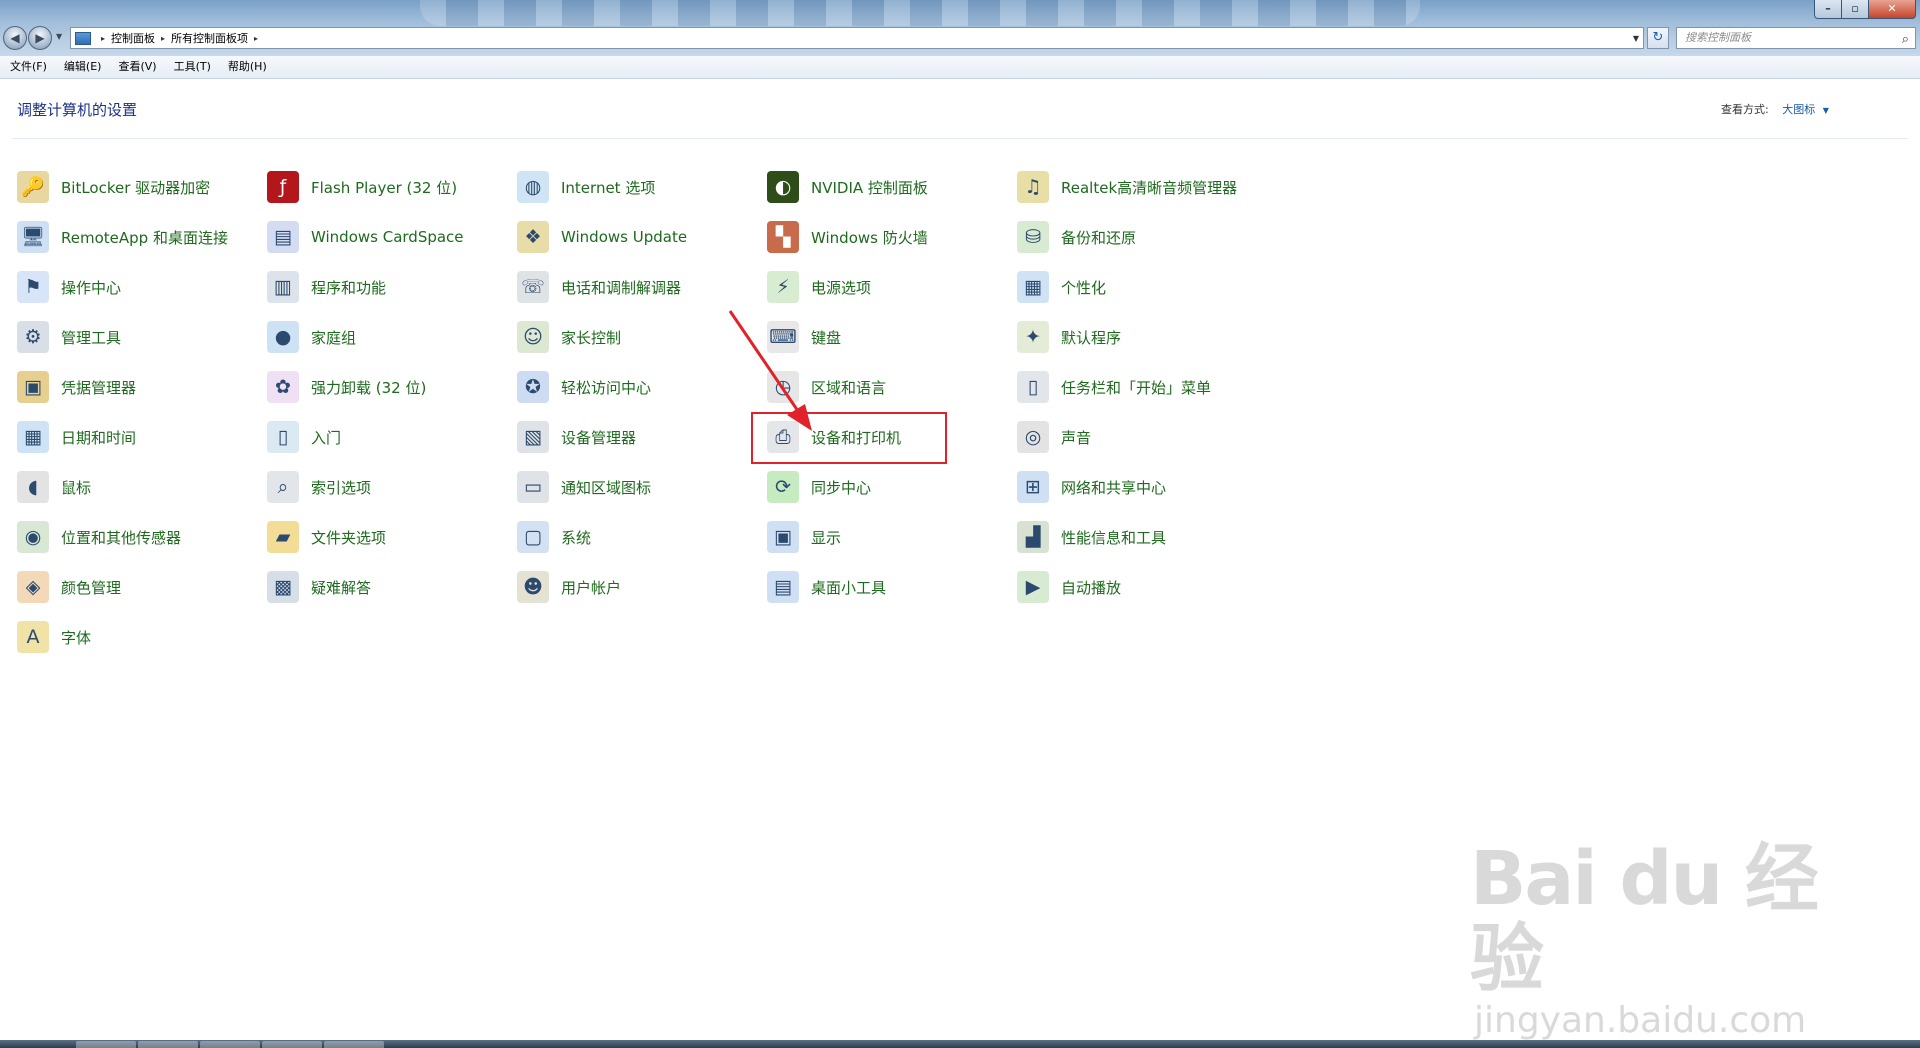  What do you see at coordinates (99, 437) in the screenshot?
I see `control-panel-item-label: 日期和时间` at bounding box center [99, 437].